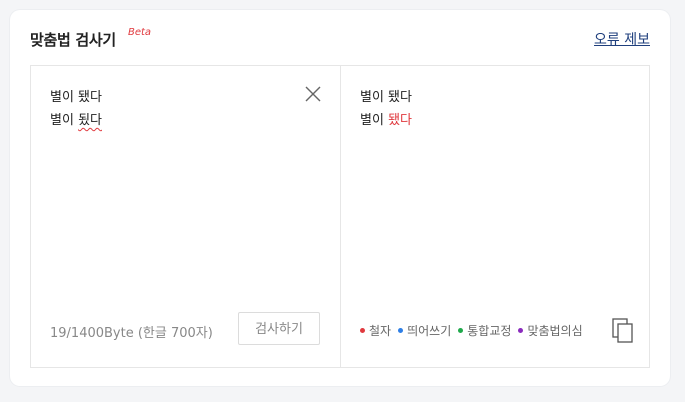  I want to click on copy-button, so click(623, 331).